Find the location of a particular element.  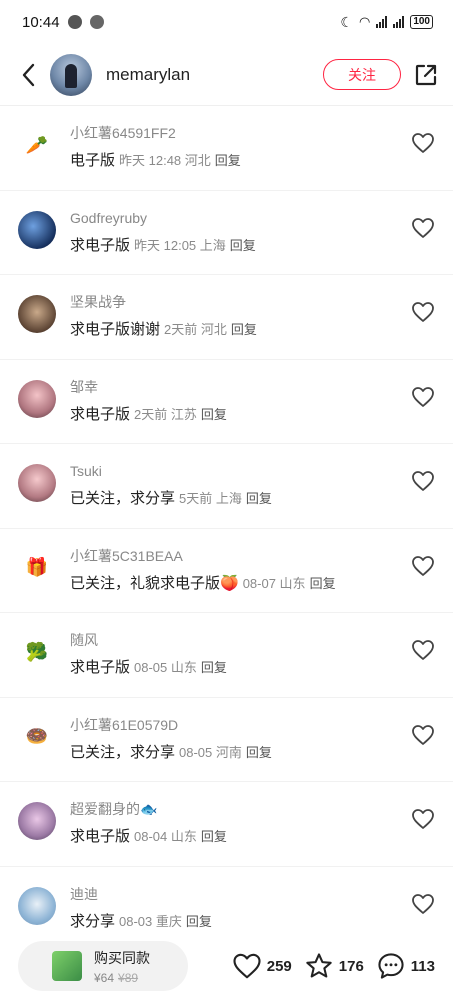

comment-body: Tsuki 已关注，求分享 5天前 上海 回复 is located at coordinates (252, 485).